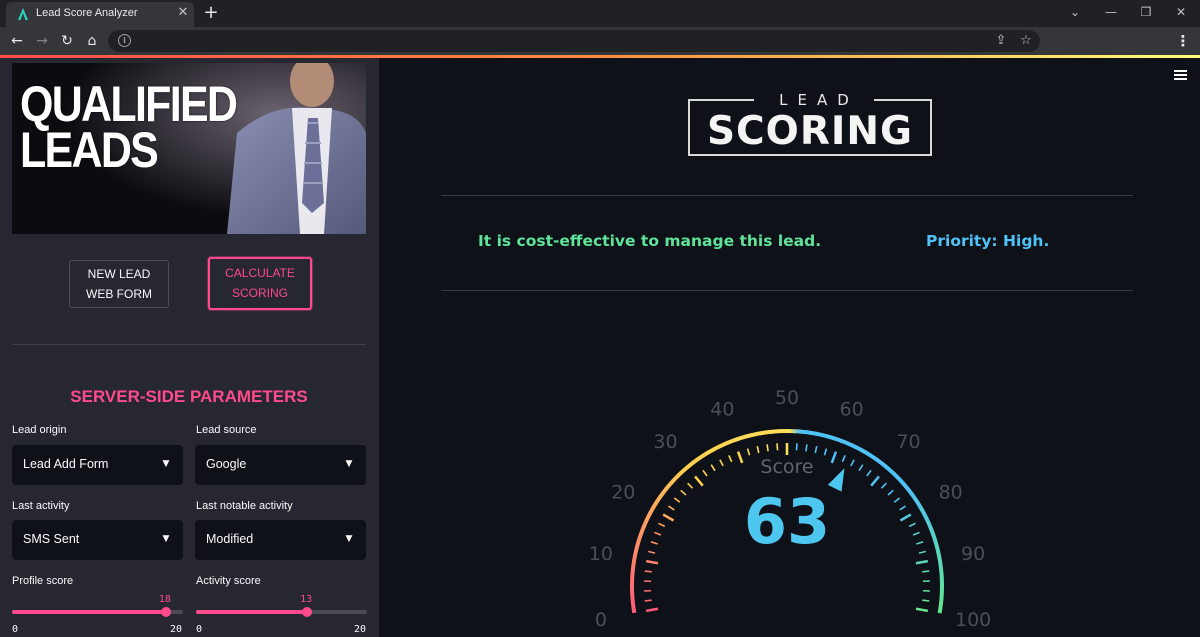 The width and height of the screenshot is (1200, 637). I want to click on top-divider, so click(787, 195).